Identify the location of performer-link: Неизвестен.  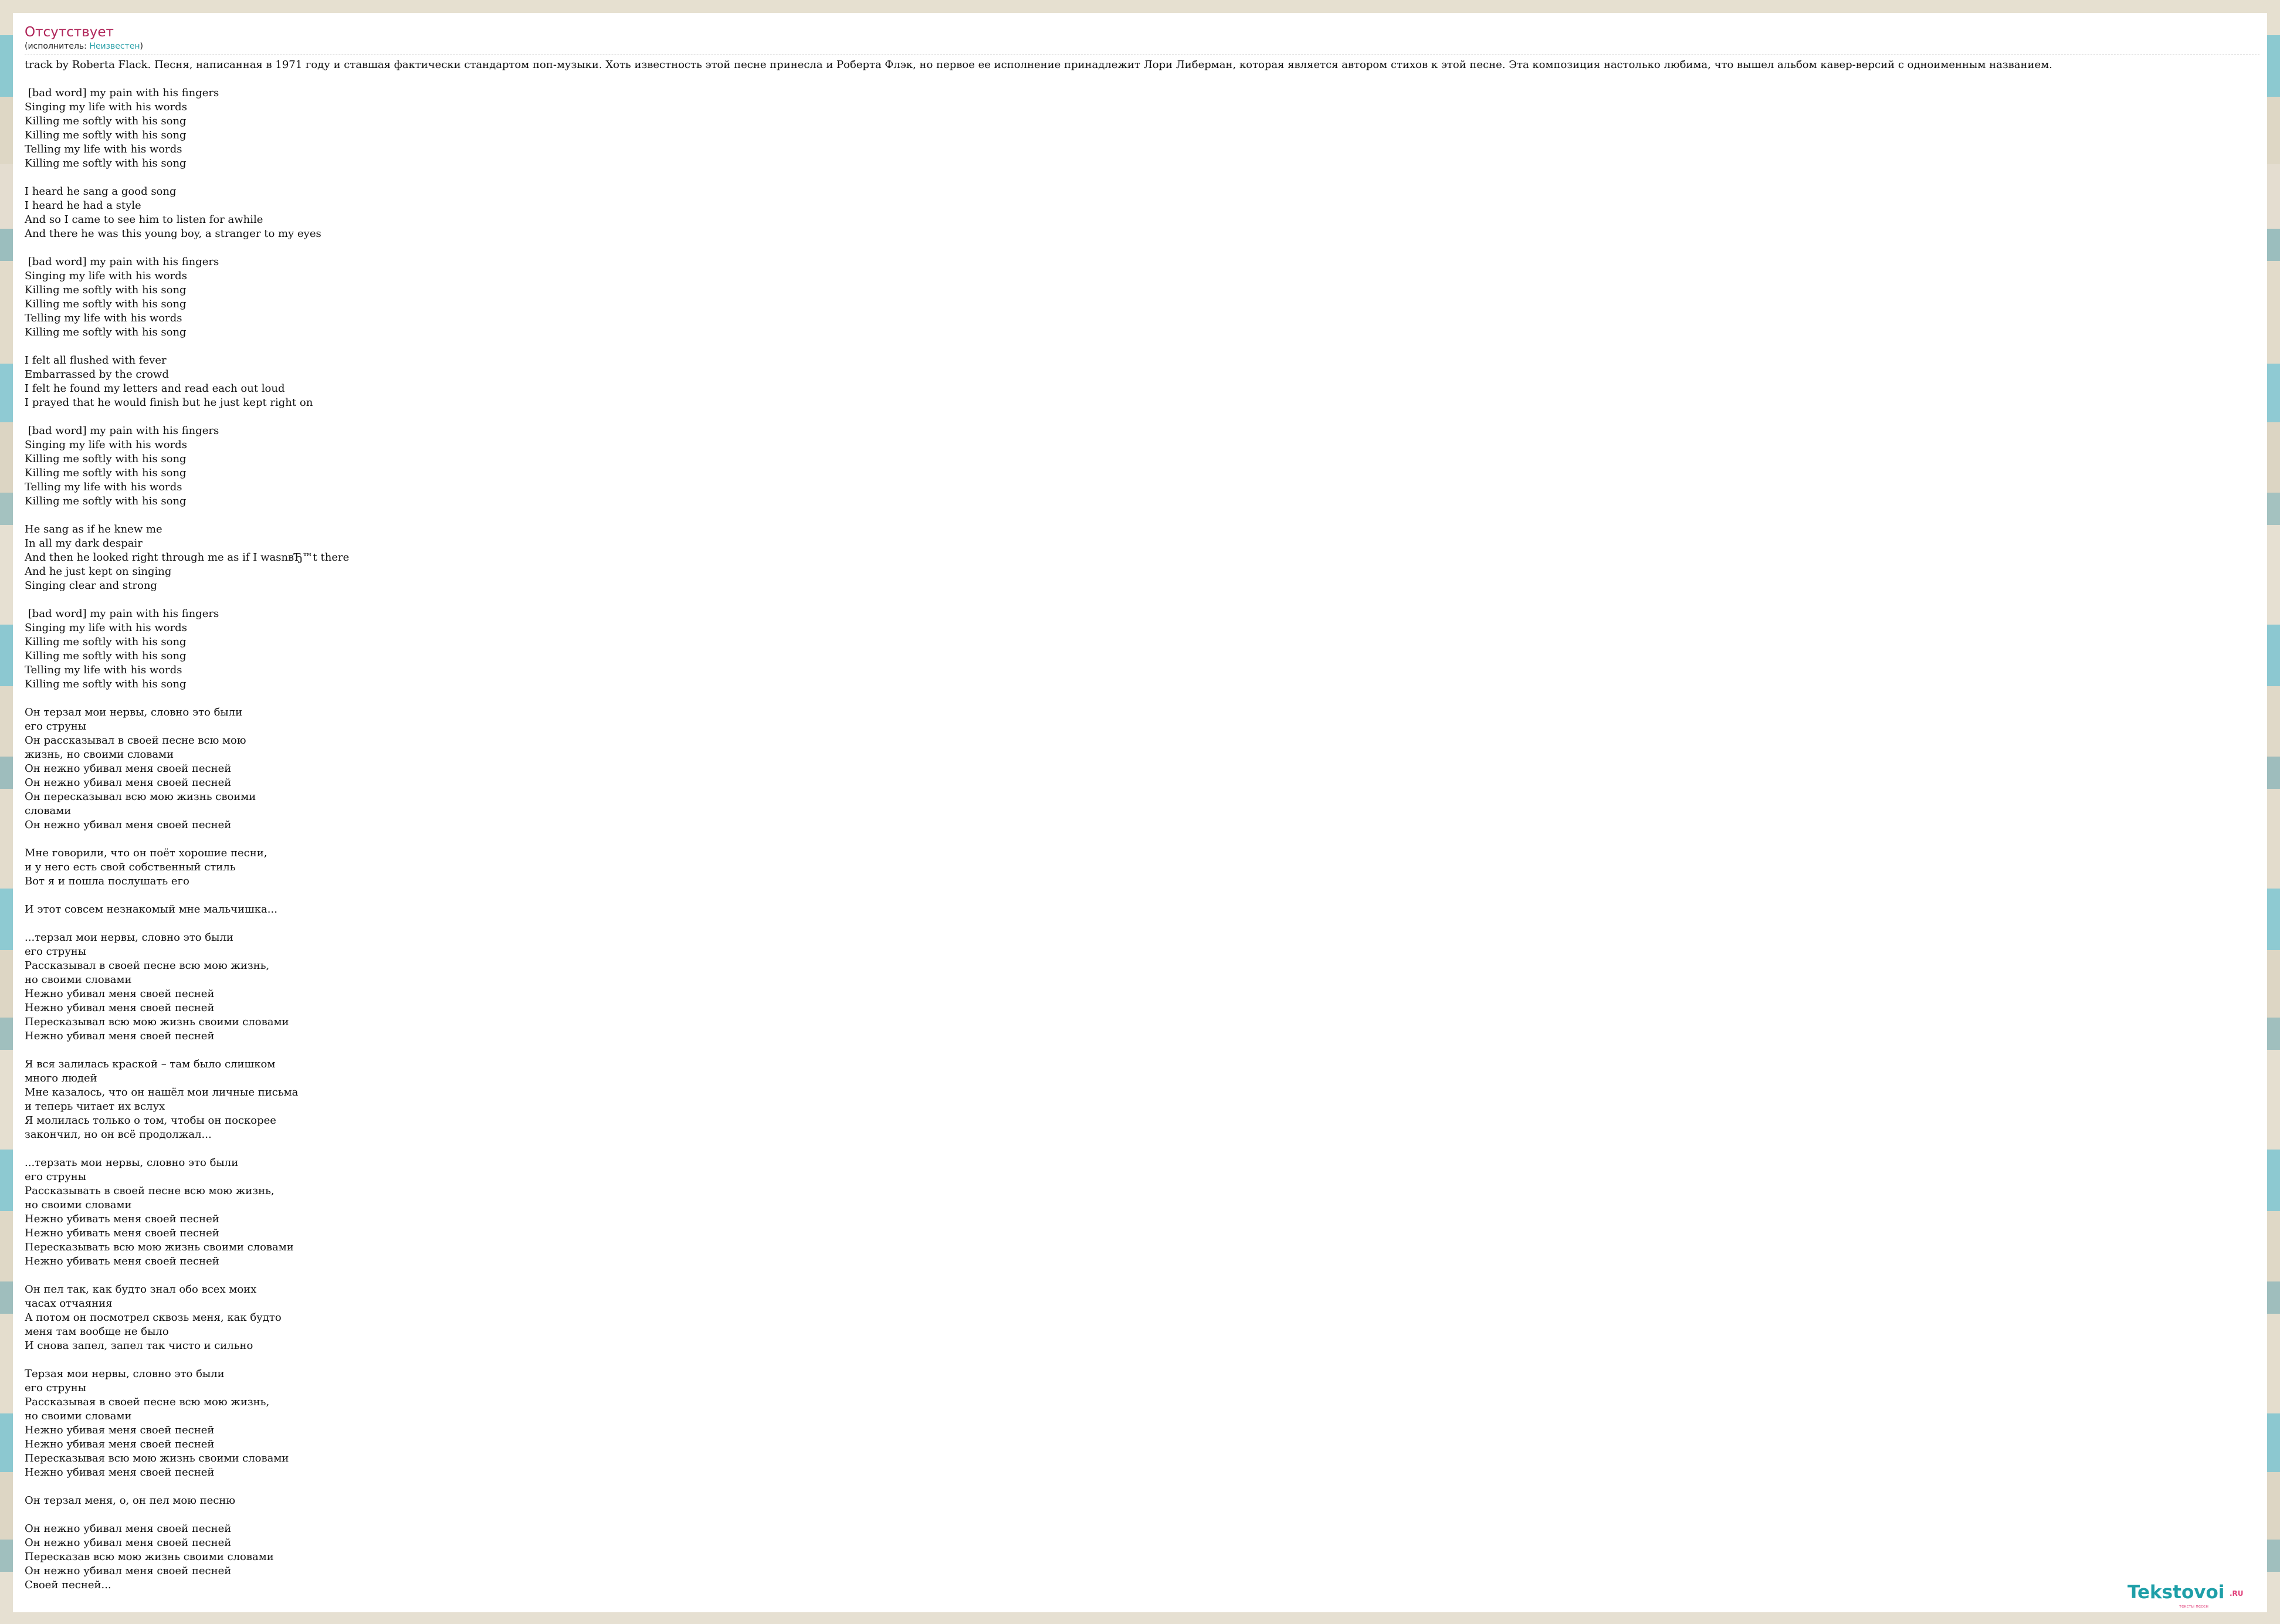
(114, 46).